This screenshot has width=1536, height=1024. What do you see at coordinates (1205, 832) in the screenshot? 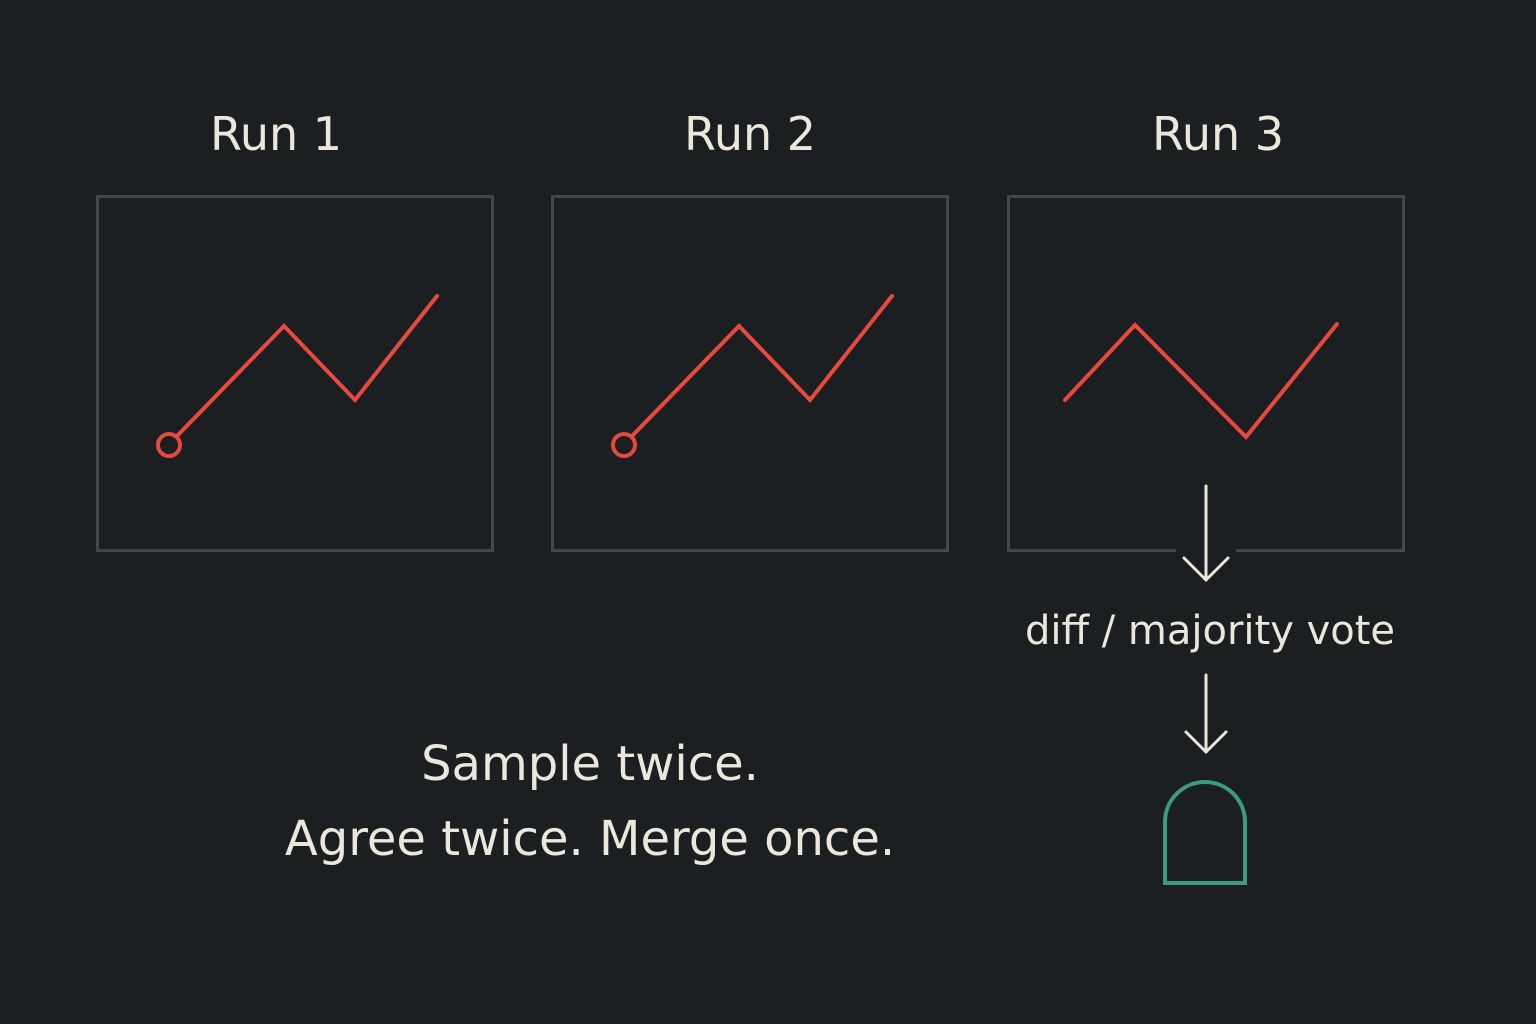
I see `arch-gate-icon` at bounding box center [1205, 832].